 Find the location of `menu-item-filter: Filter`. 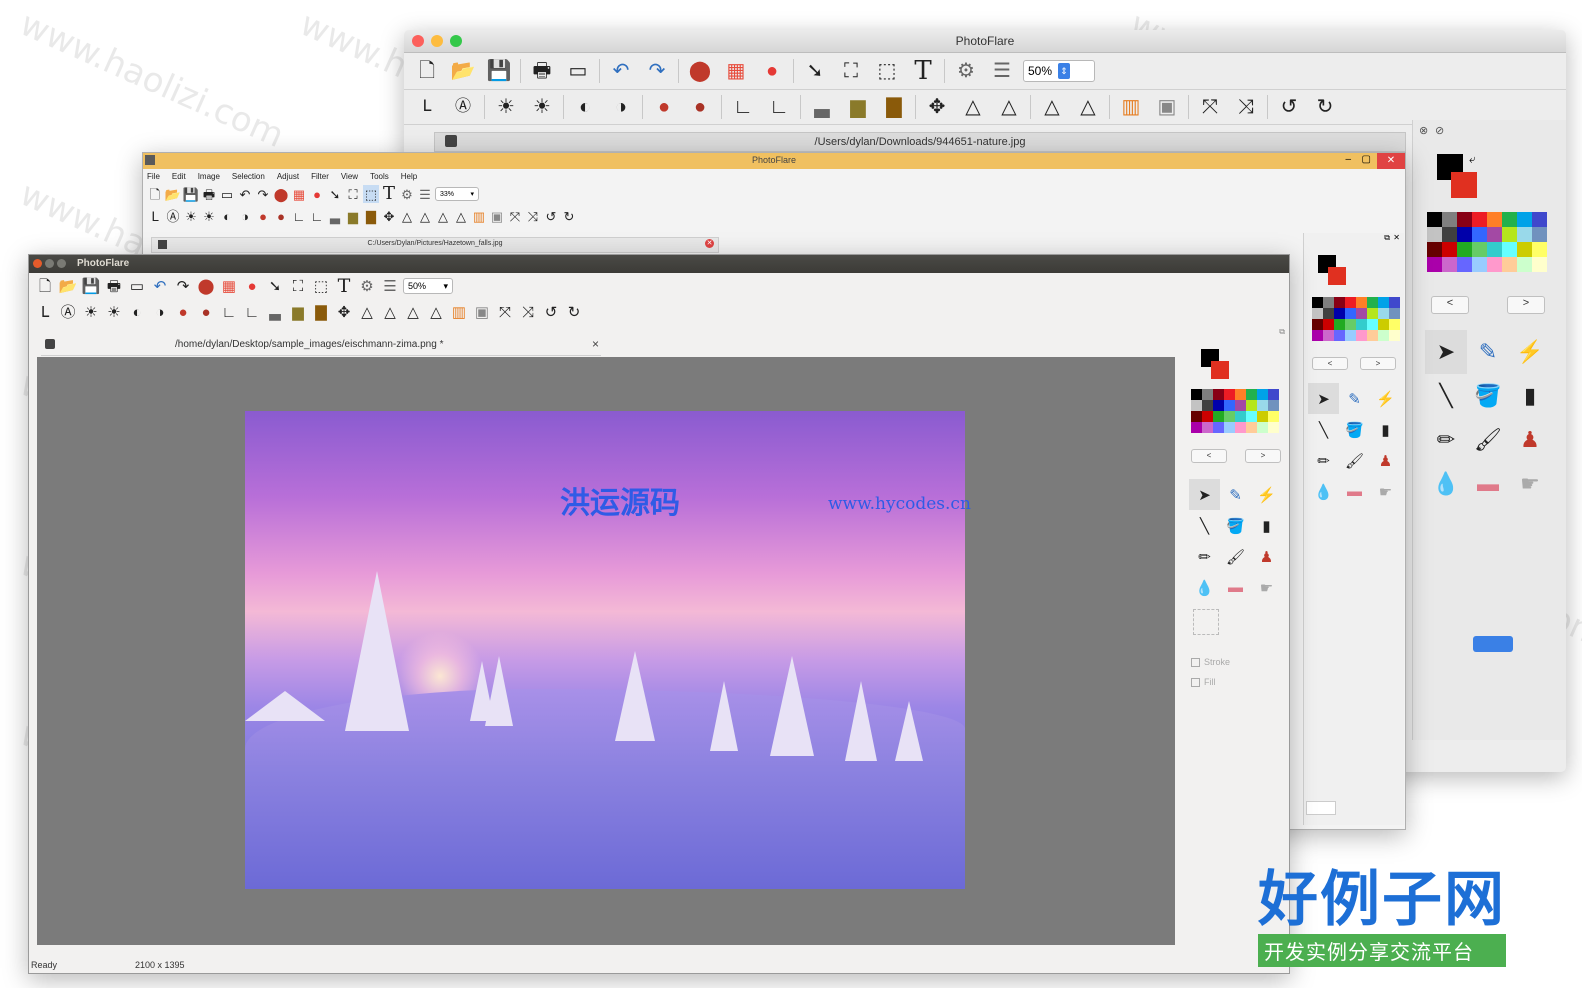

menu-item-filter: Filter is located at coordinates (320, 176).